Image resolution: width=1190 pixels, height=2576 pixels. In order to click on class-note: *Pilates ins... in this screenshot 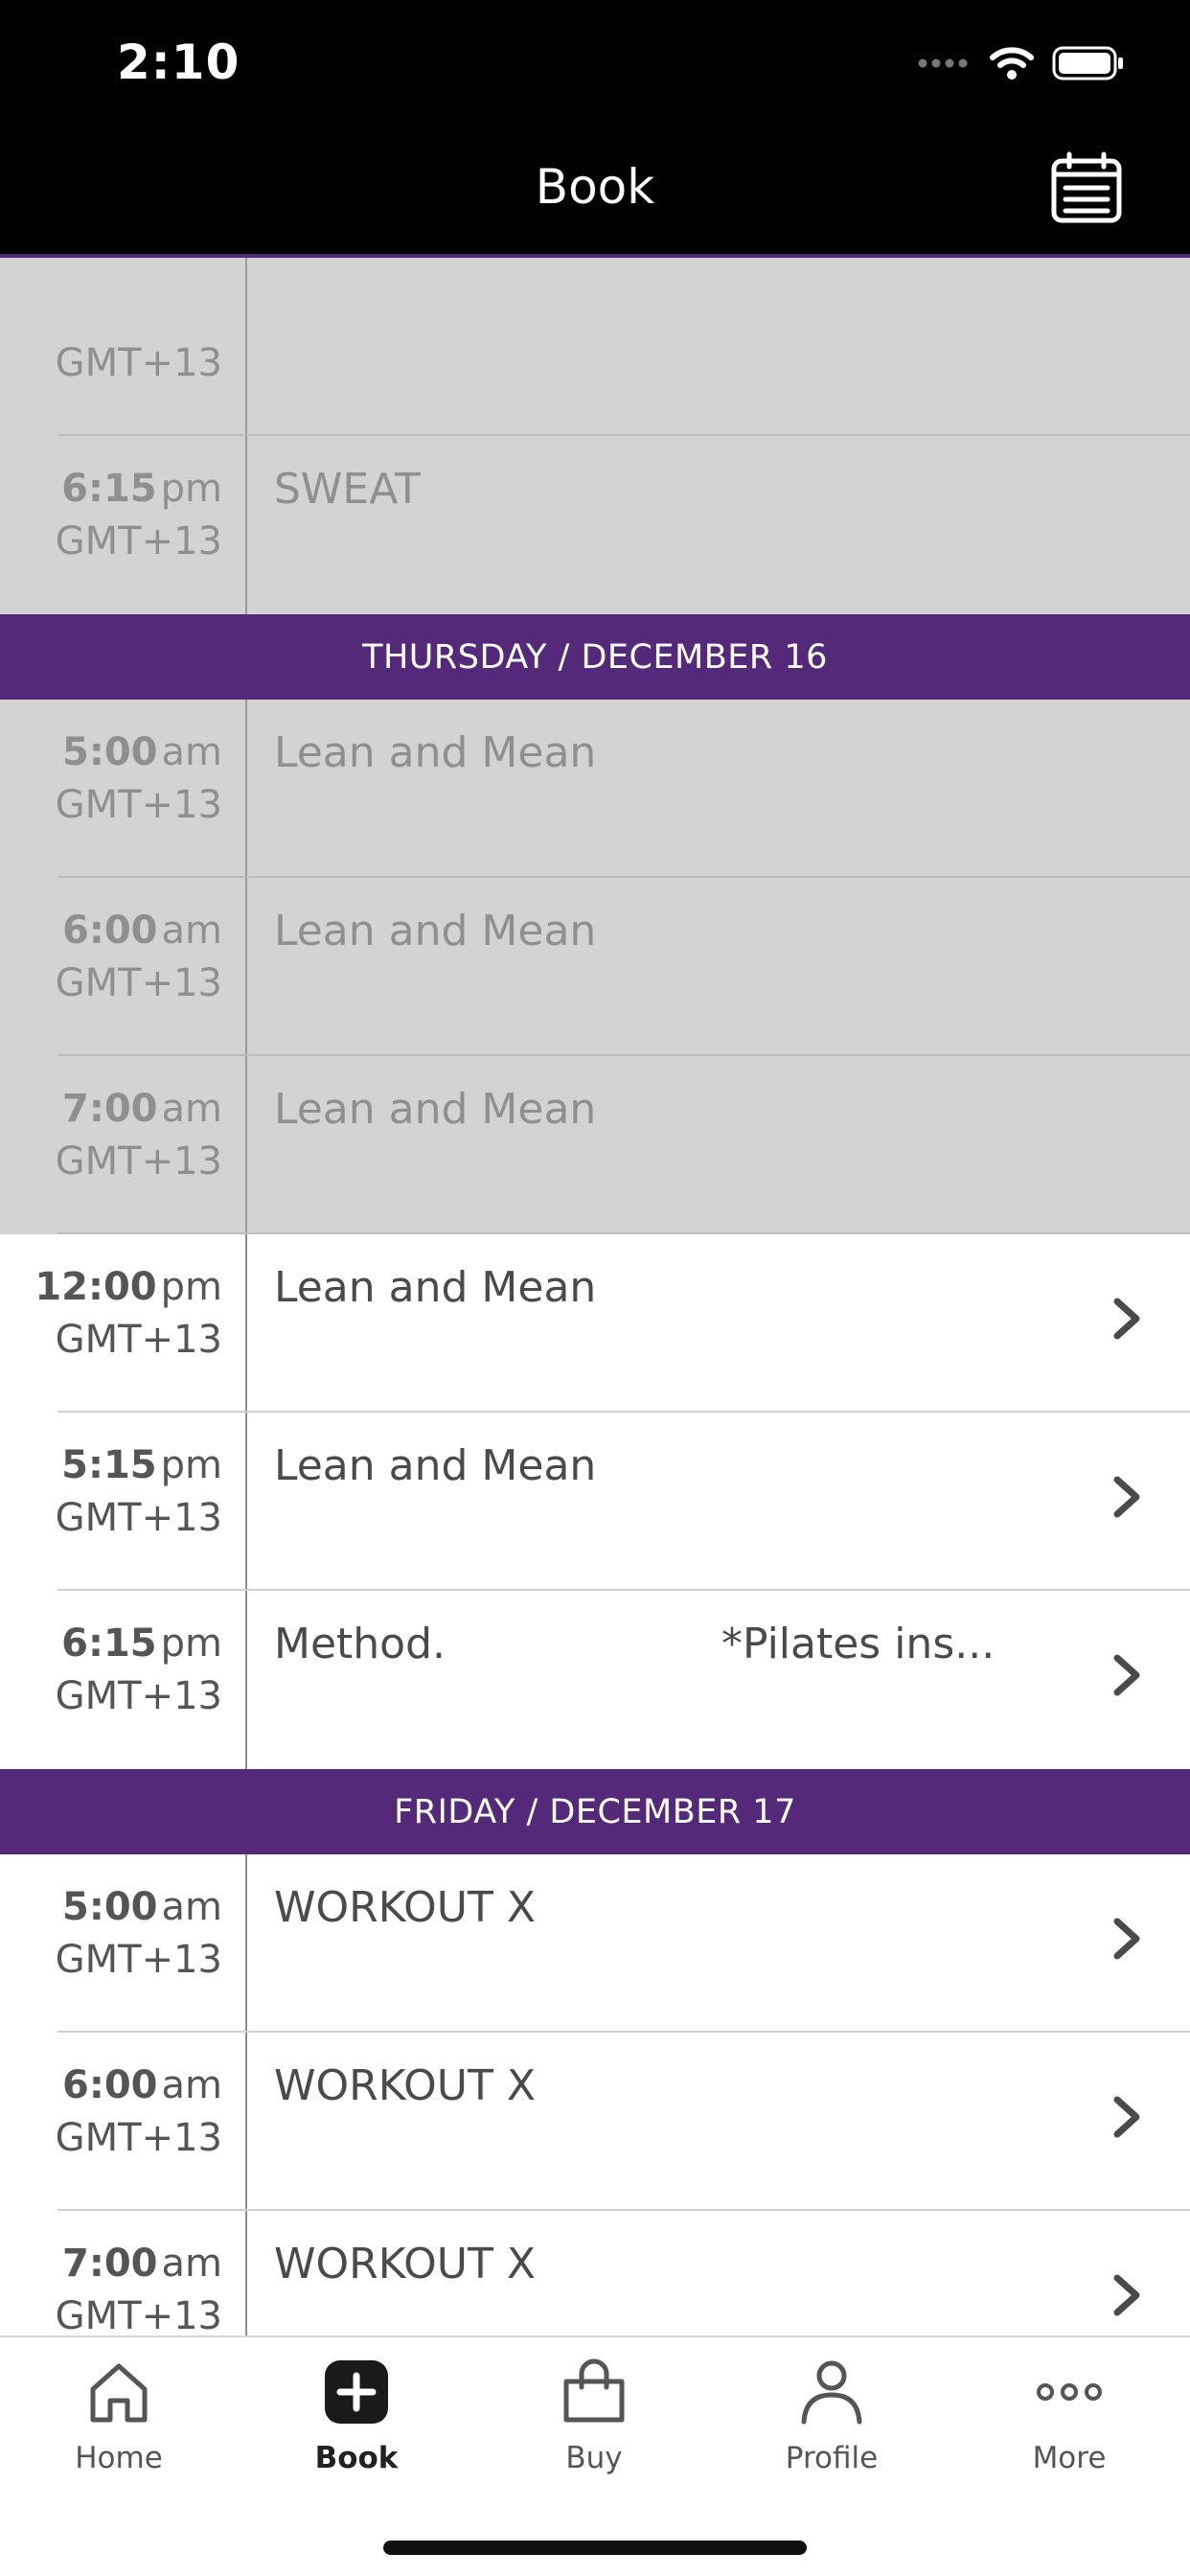, I will do `click(858, 1644)`.